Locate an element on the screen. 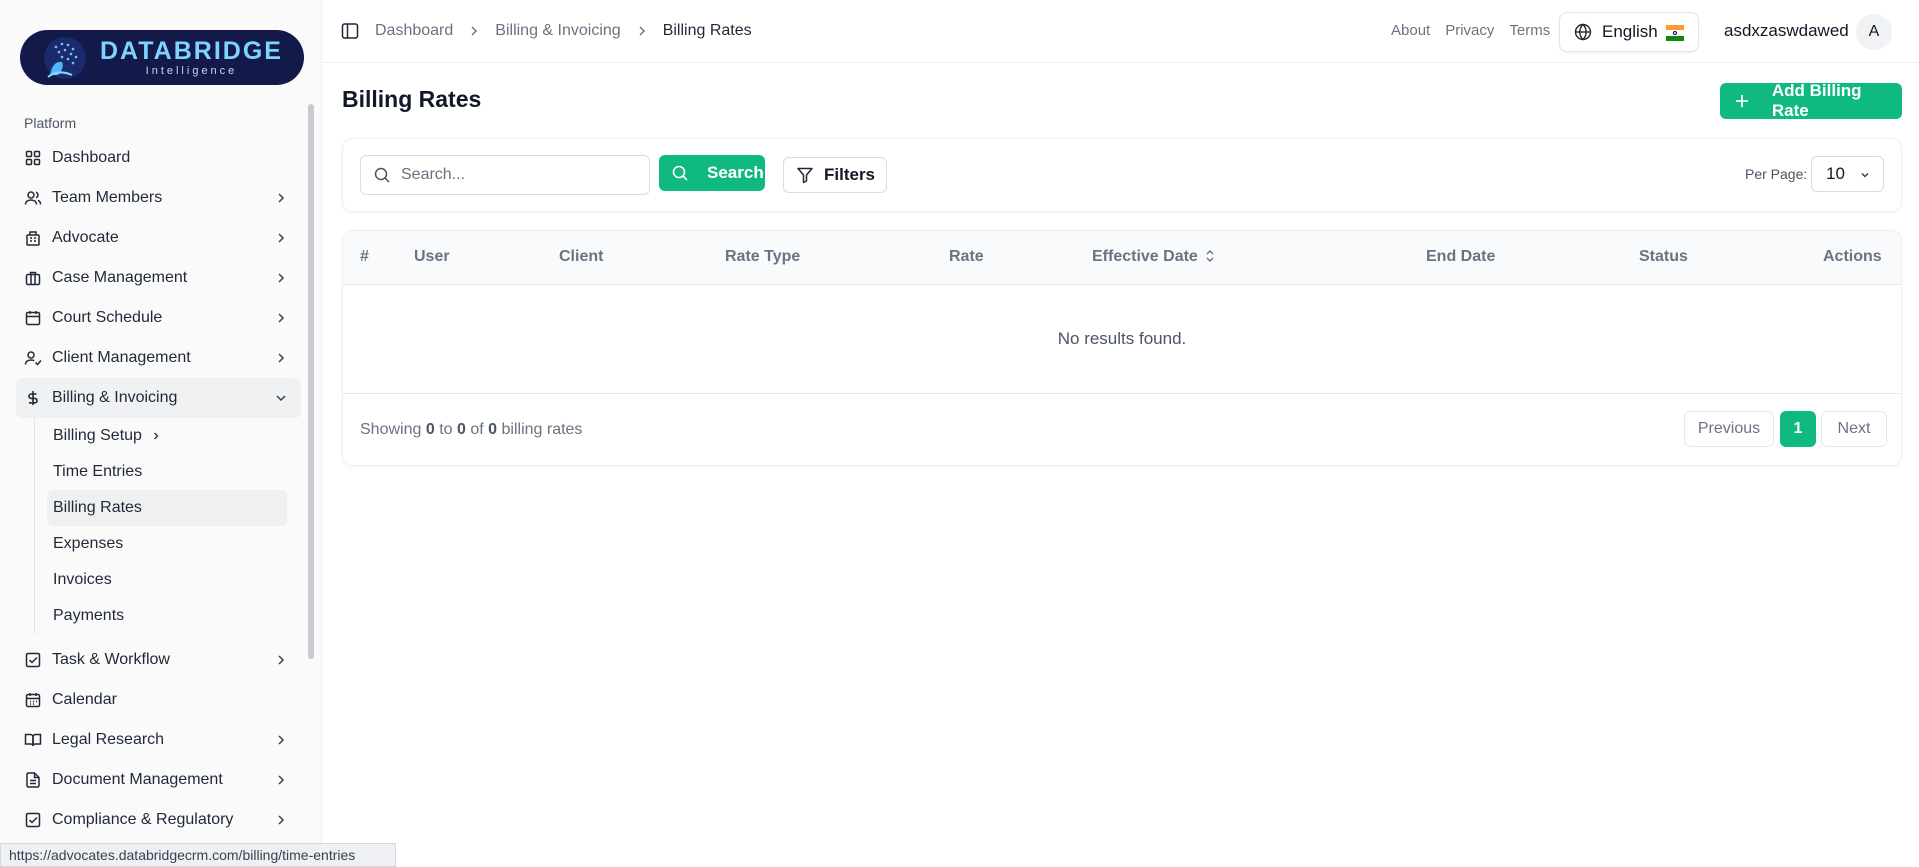 The height and width of the screenshot is (867, 1919). submenu-item-payments: Payments is located at coordinates (171, 616).